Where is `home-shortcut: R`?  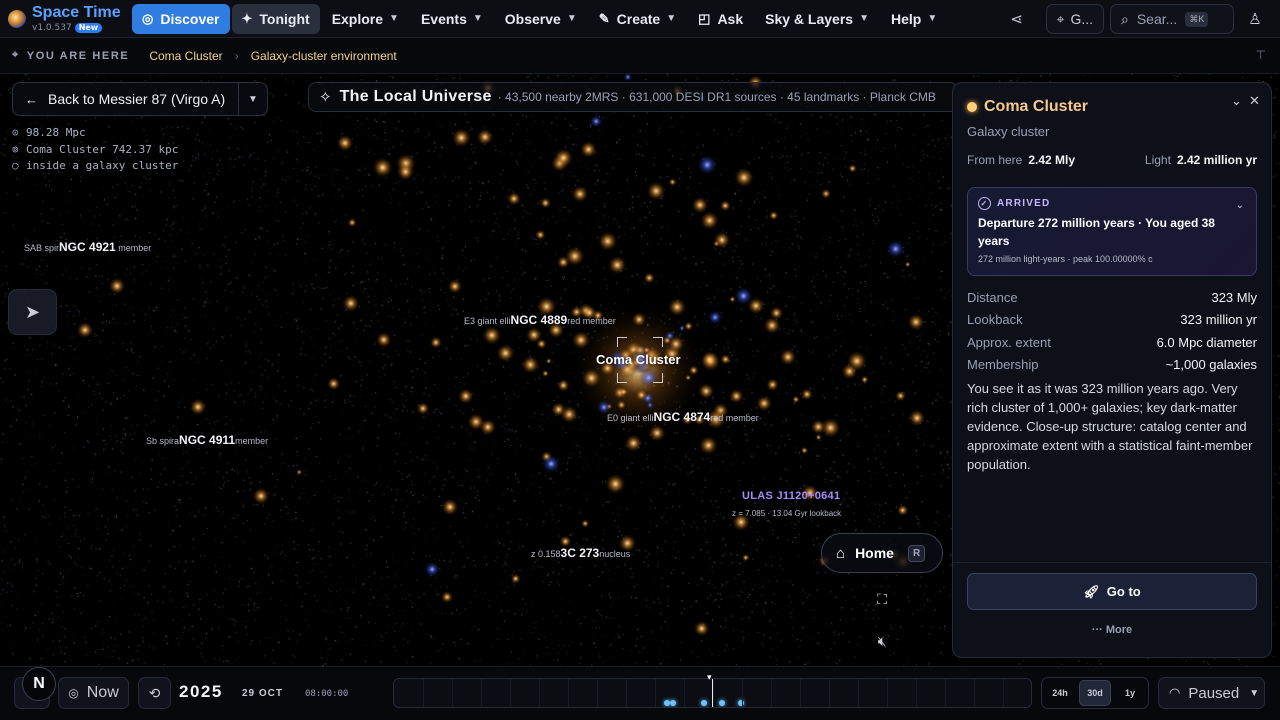
home-shortcut: R is located at coordinates (916, 553).